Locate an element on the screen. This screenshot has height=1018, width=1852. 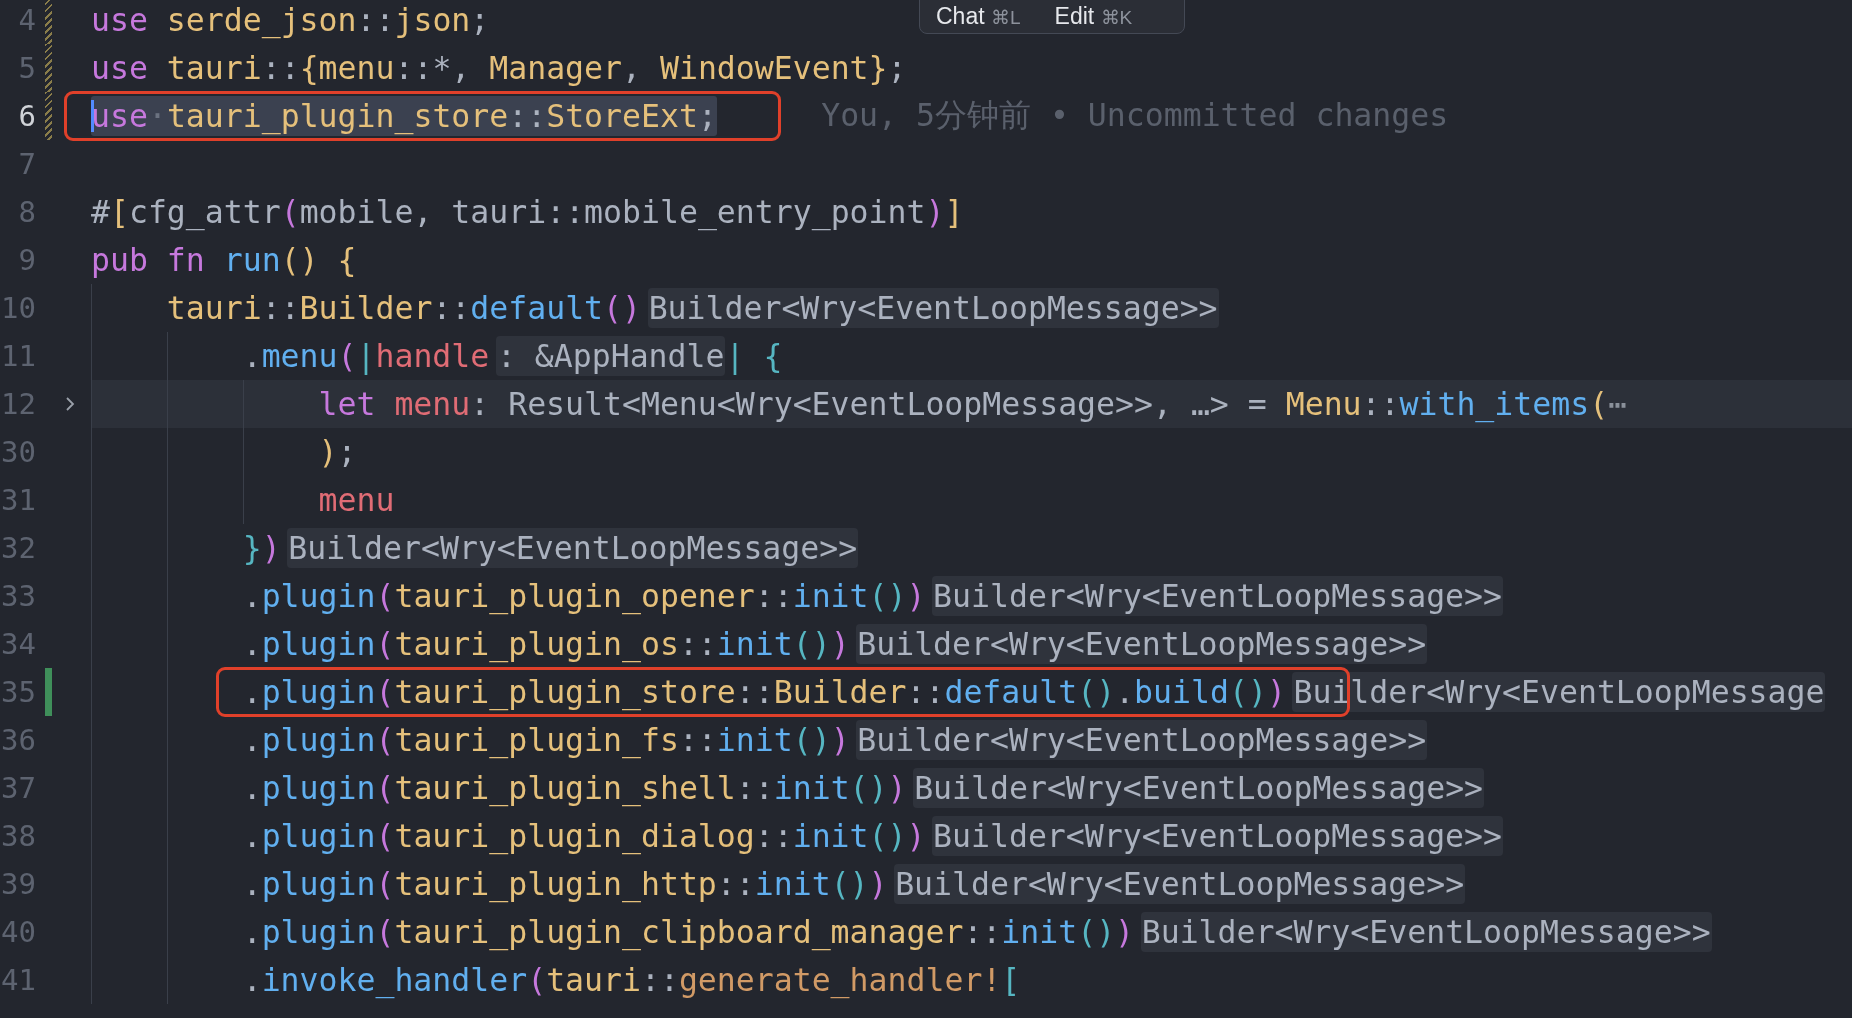
chevron-icon is located at coordinates (70, 404).